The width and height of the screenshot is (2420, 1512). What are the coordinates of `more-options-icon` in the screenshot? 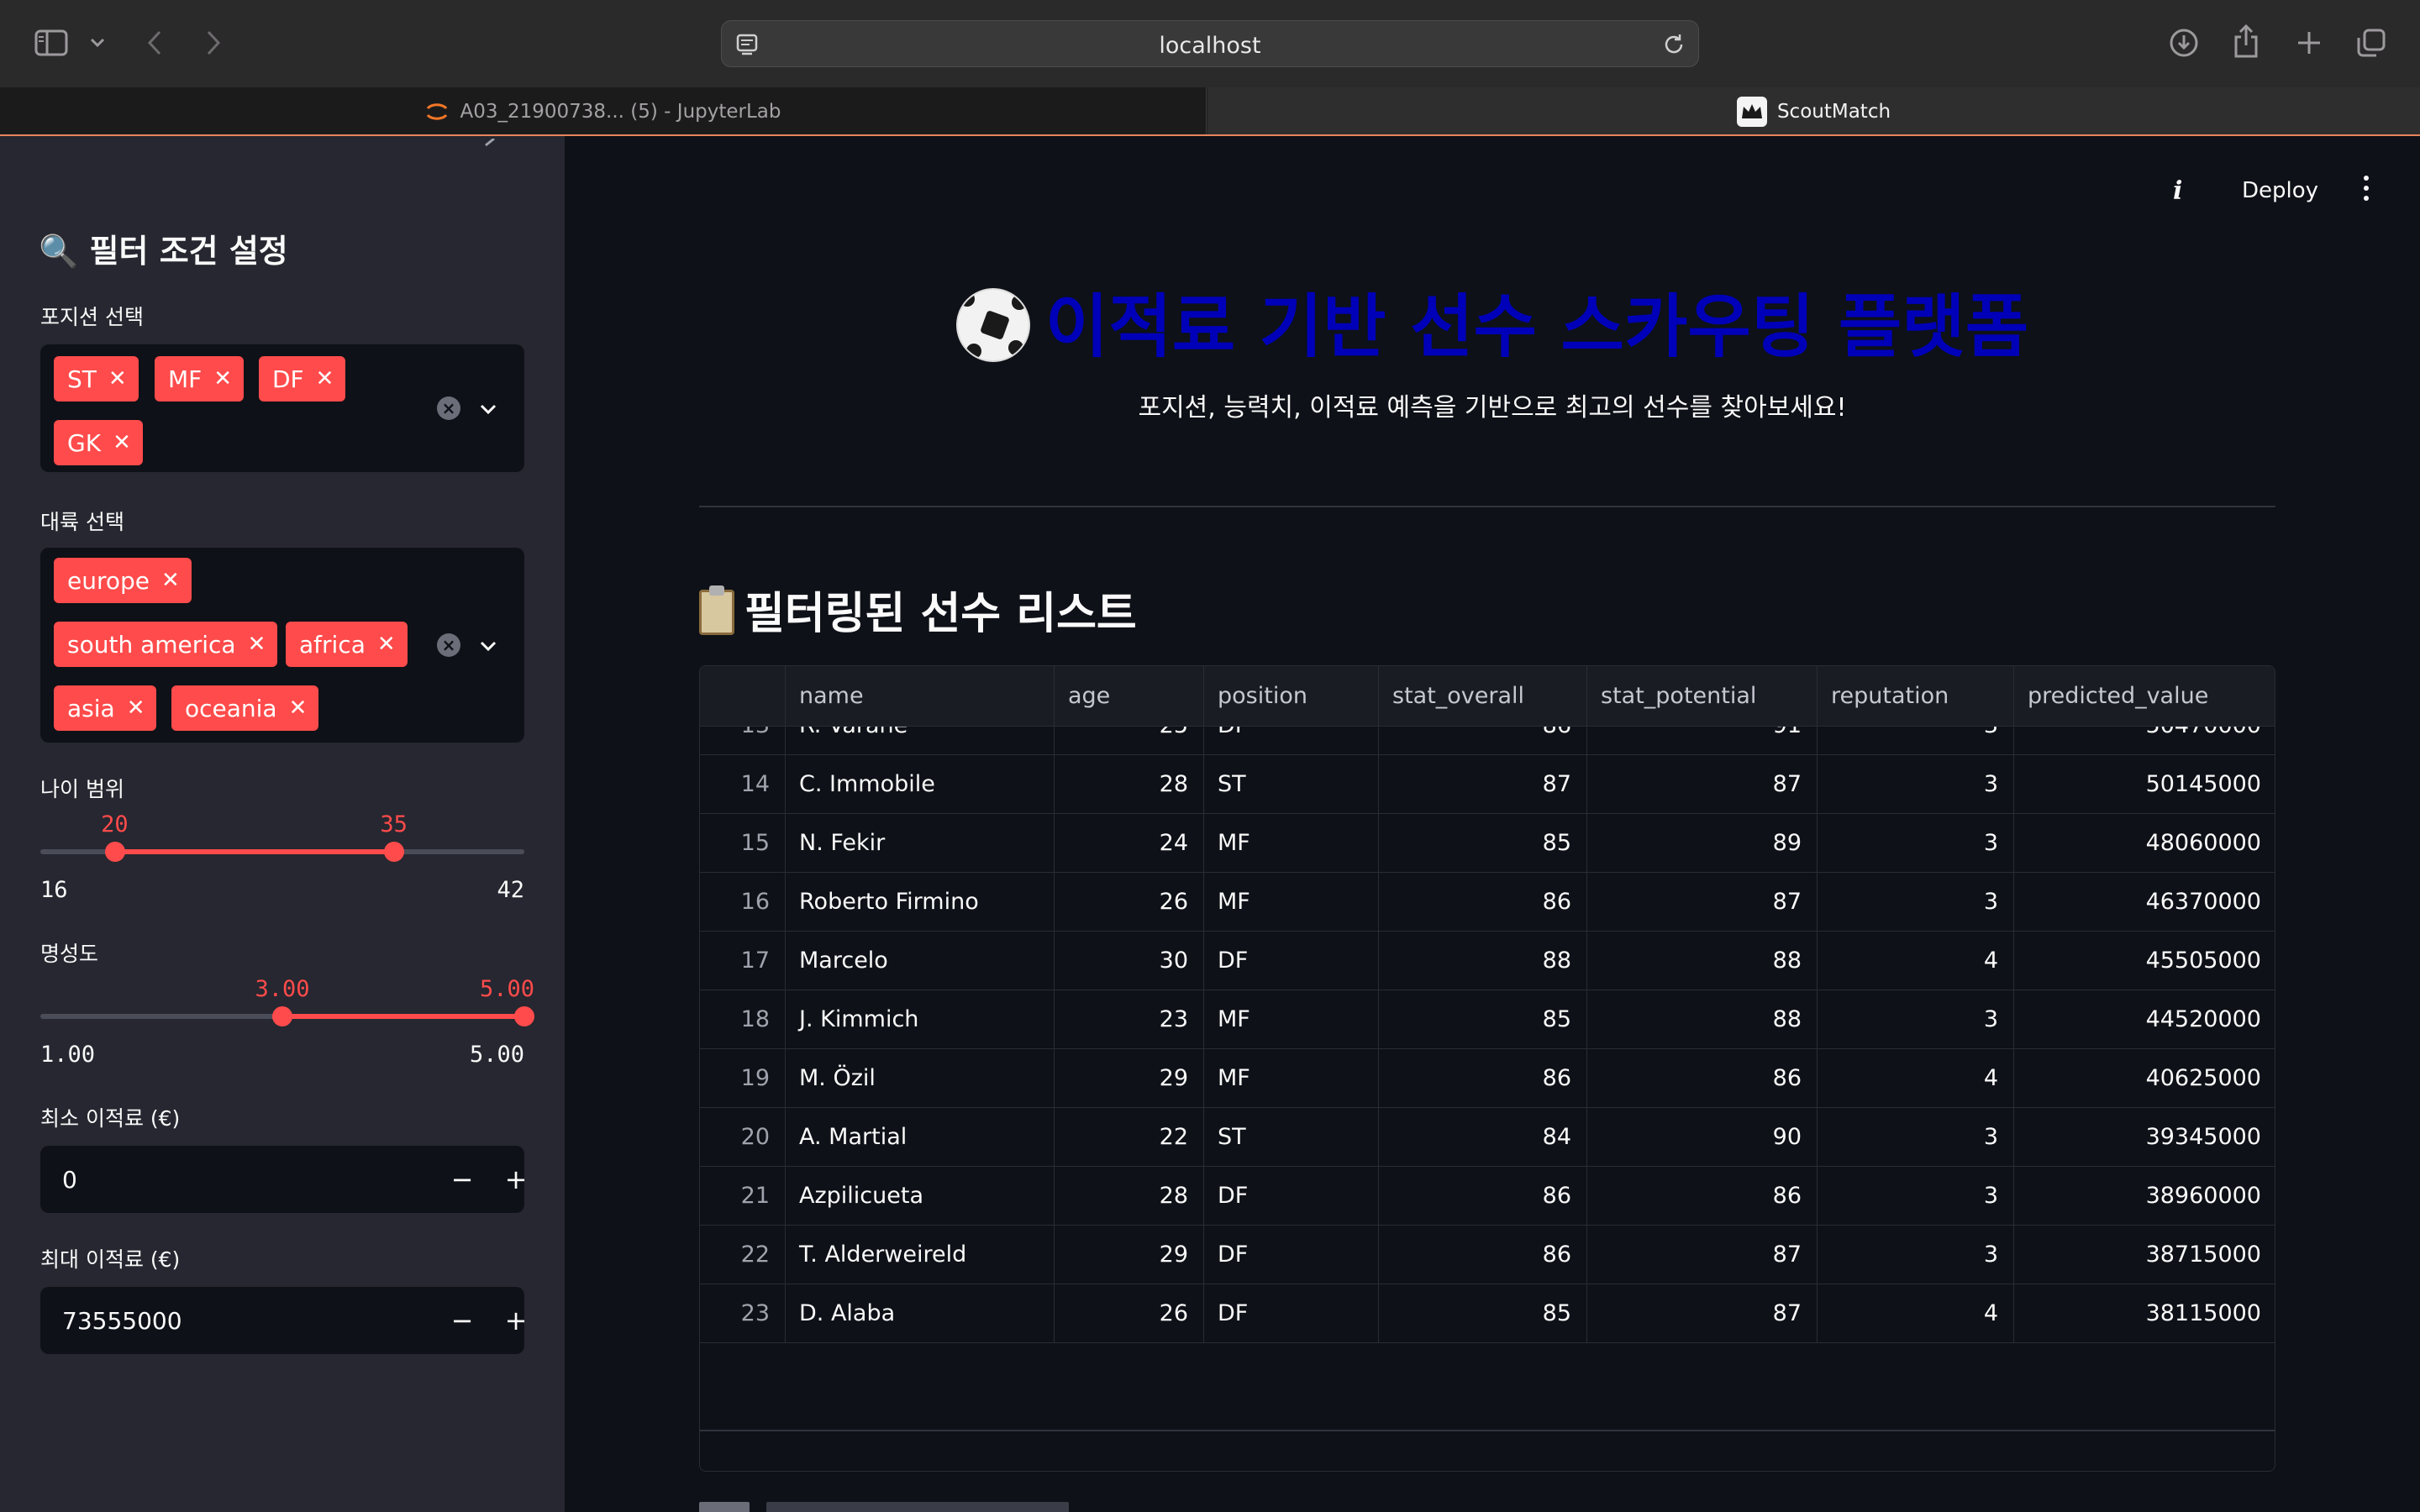 It's located at (2366, 188).